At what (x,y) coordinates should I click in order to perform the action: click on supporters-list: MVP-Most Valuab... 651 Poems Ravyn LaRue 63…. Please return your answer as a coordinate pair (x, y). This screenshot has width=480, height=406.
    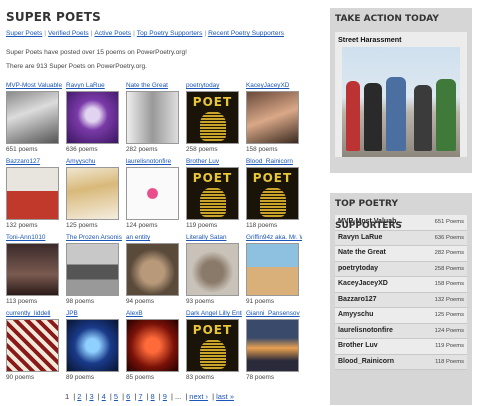
    Looking at the image, I should click on (401, 292).